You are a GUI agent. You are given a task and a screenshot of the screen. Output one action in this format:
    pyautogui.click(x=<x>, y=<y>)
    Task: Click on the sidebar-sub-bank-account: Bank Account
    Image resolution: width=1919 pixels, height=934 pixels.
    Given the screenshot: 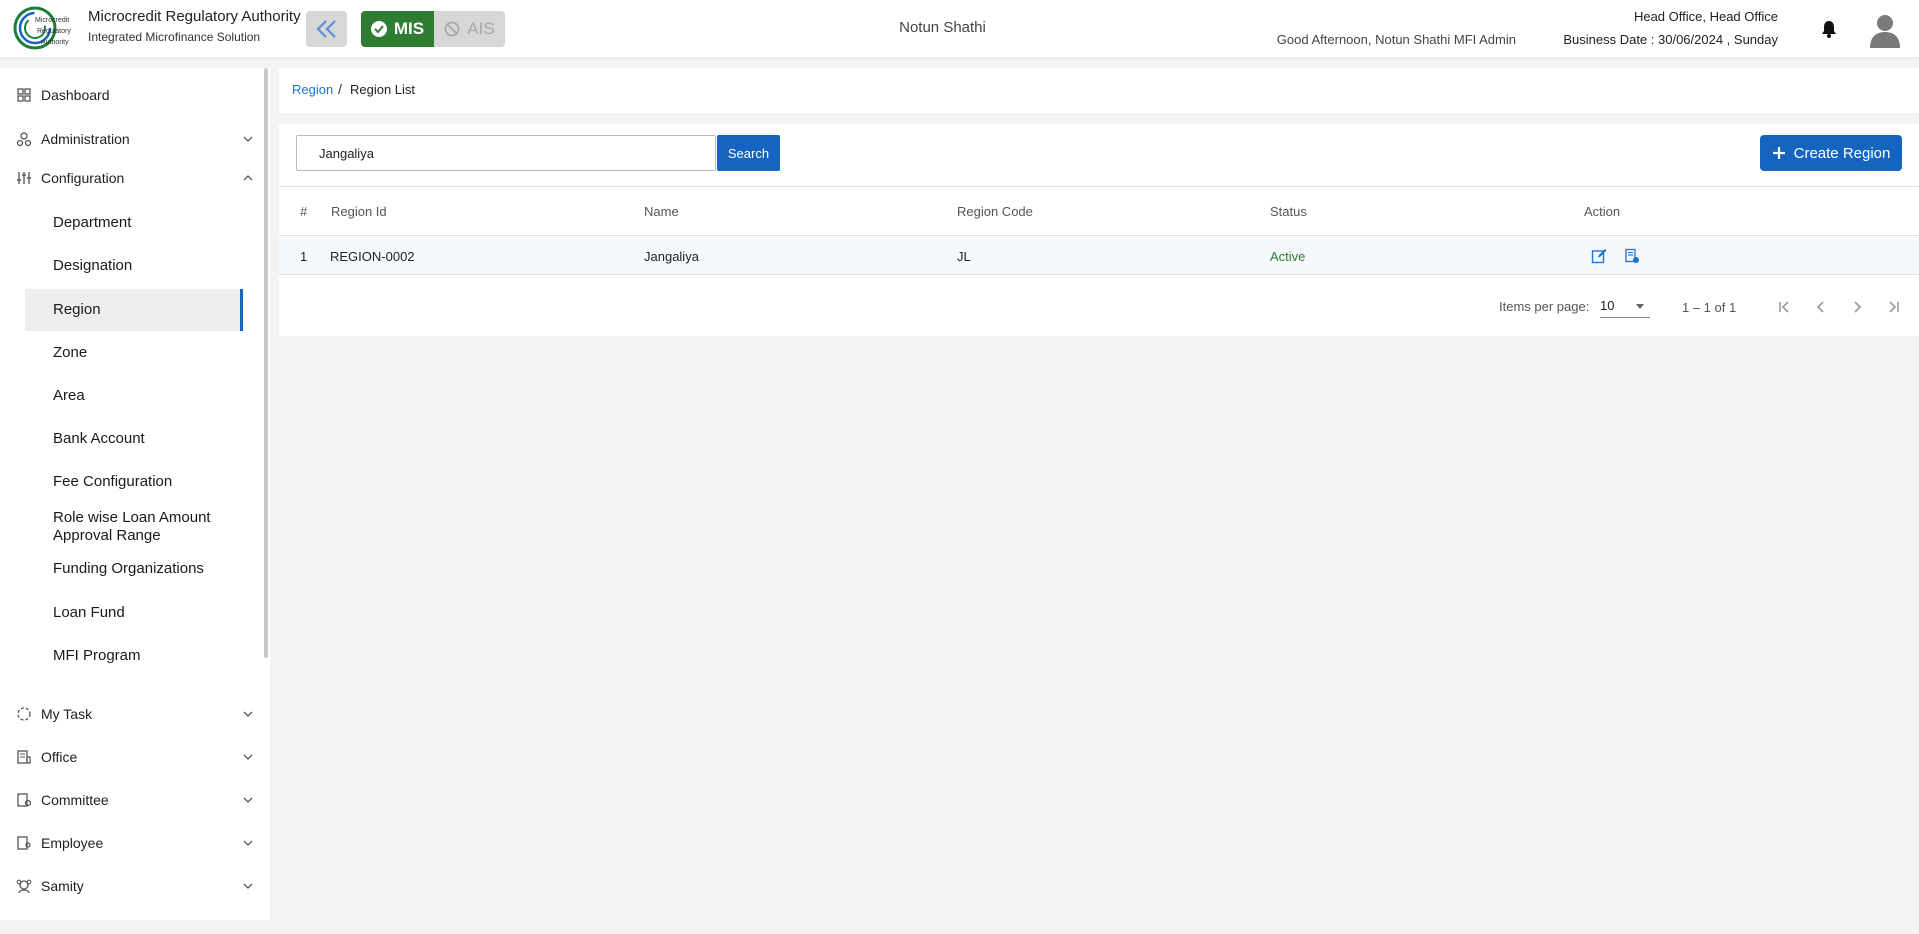 What is the action you would take?
    pyautogui.click(x=134, y=439)
    